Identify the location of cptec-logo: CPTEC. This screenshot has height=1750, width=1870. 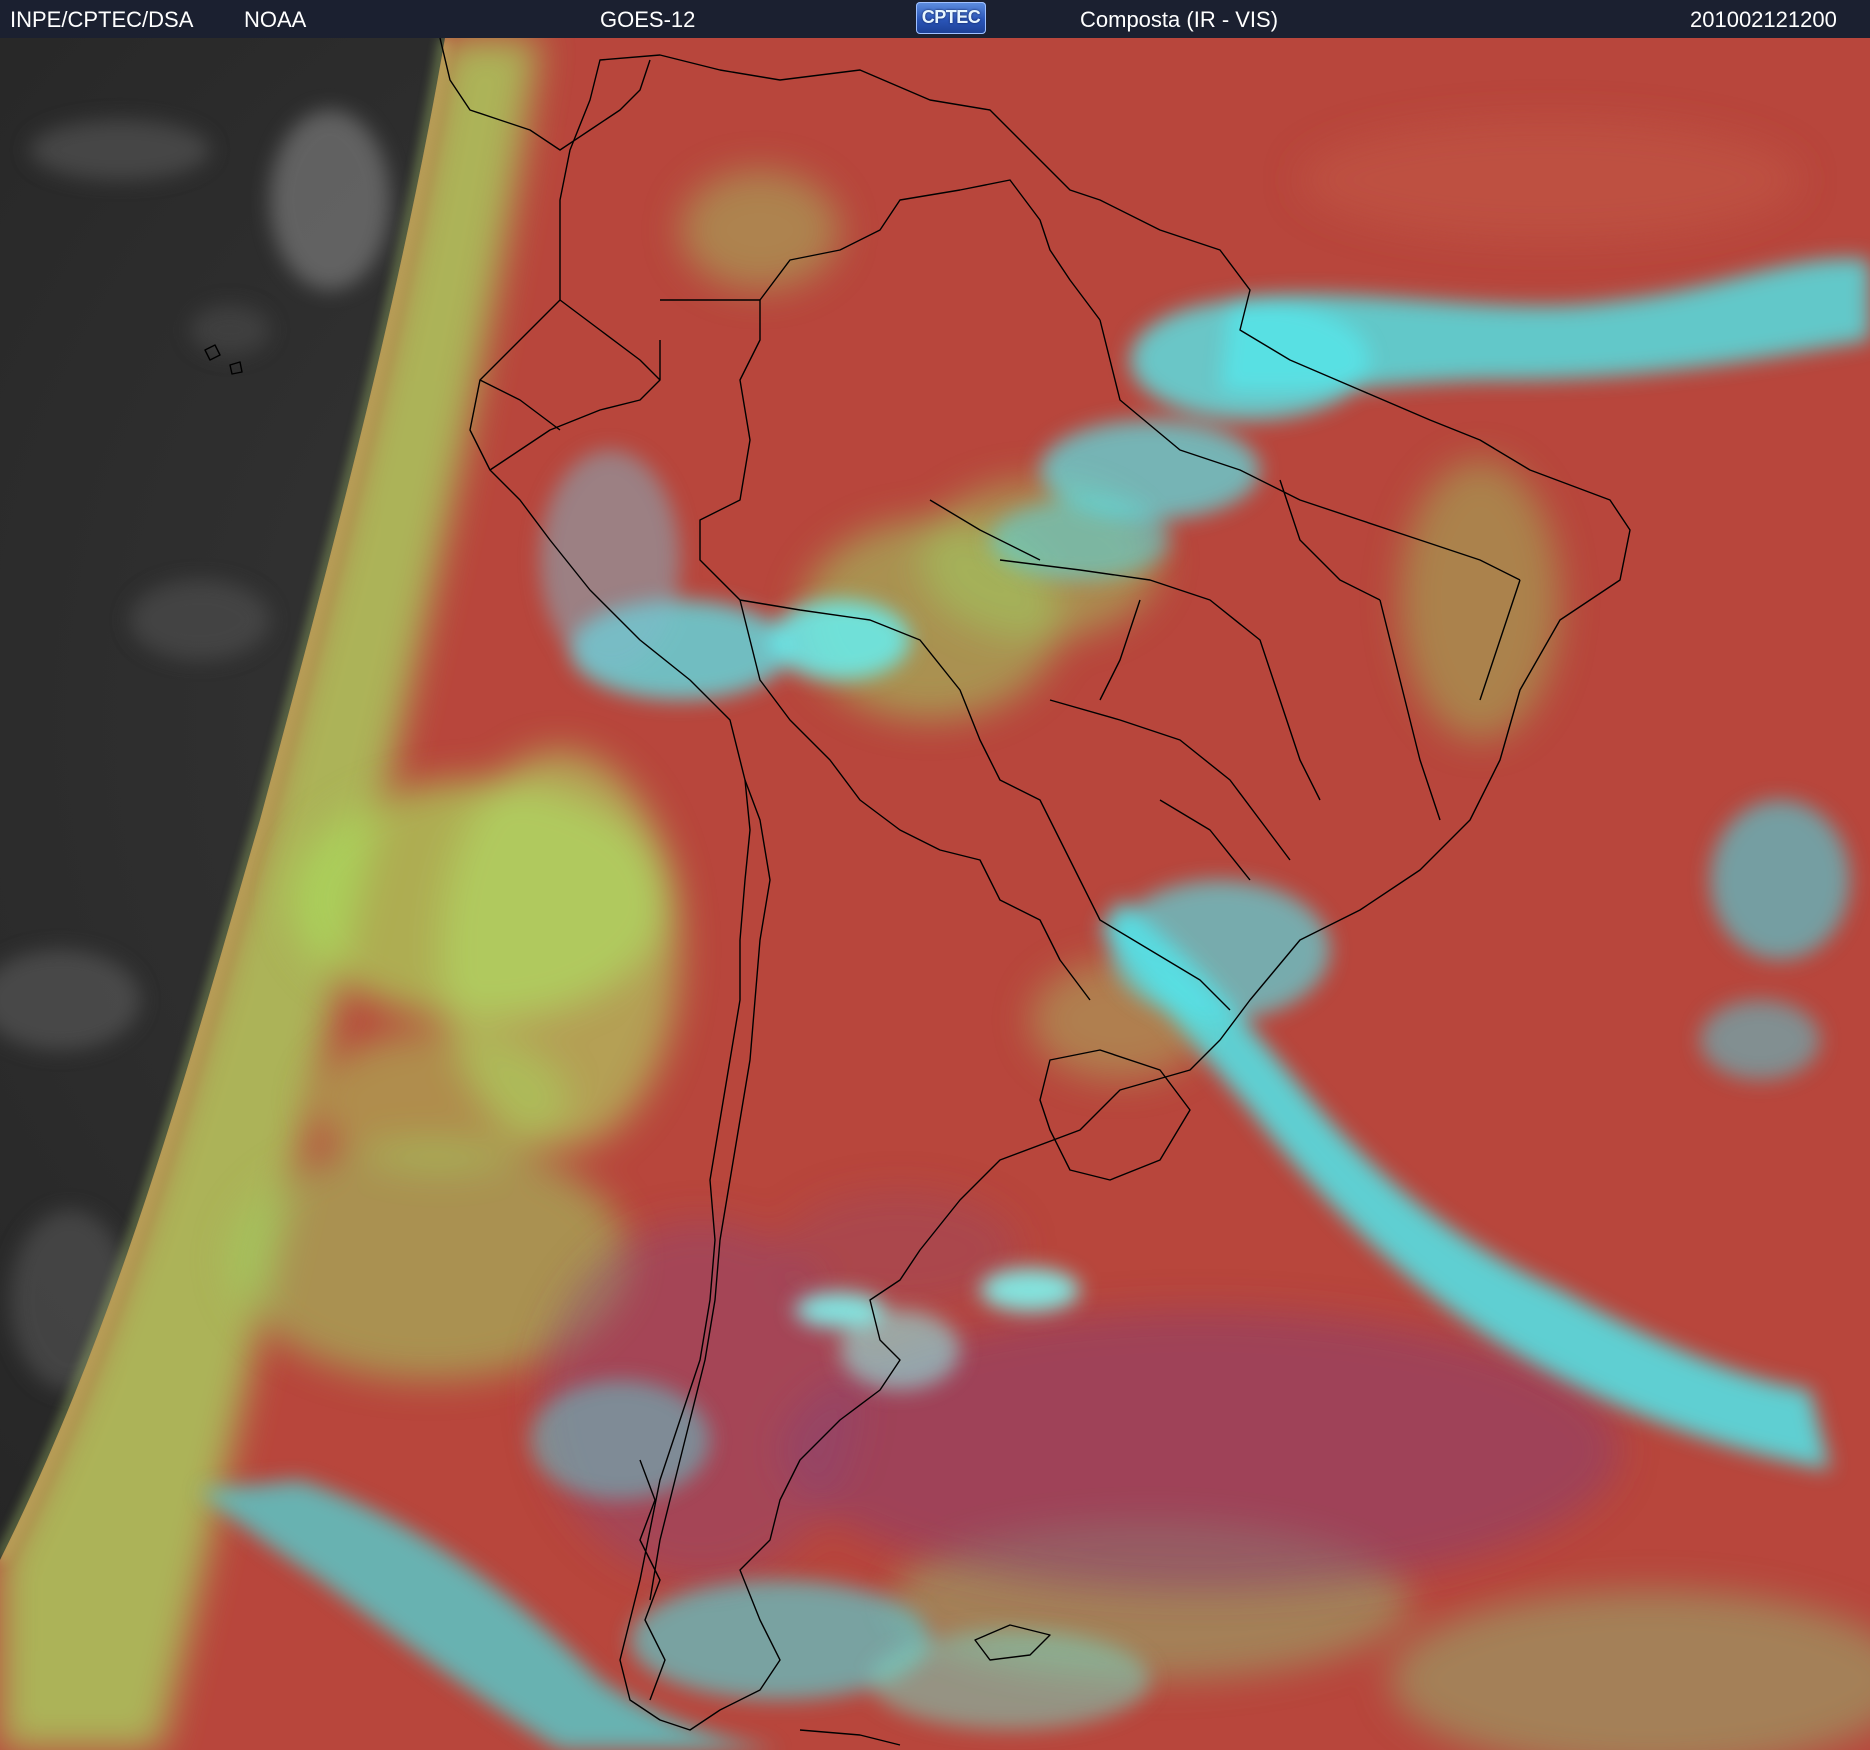
(951, 18).